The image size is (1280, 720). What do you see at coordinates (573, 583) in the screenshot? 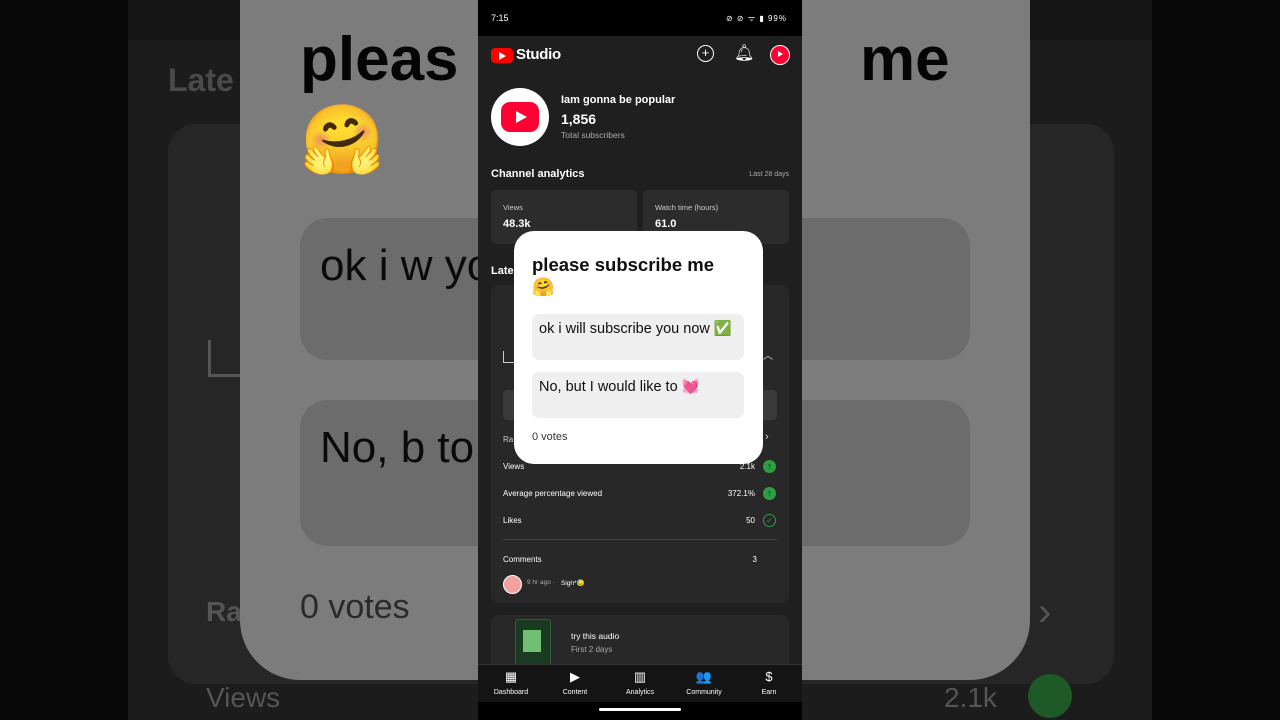
I see `comment-text: Sigh*😓` at bounding box center [573, 583].